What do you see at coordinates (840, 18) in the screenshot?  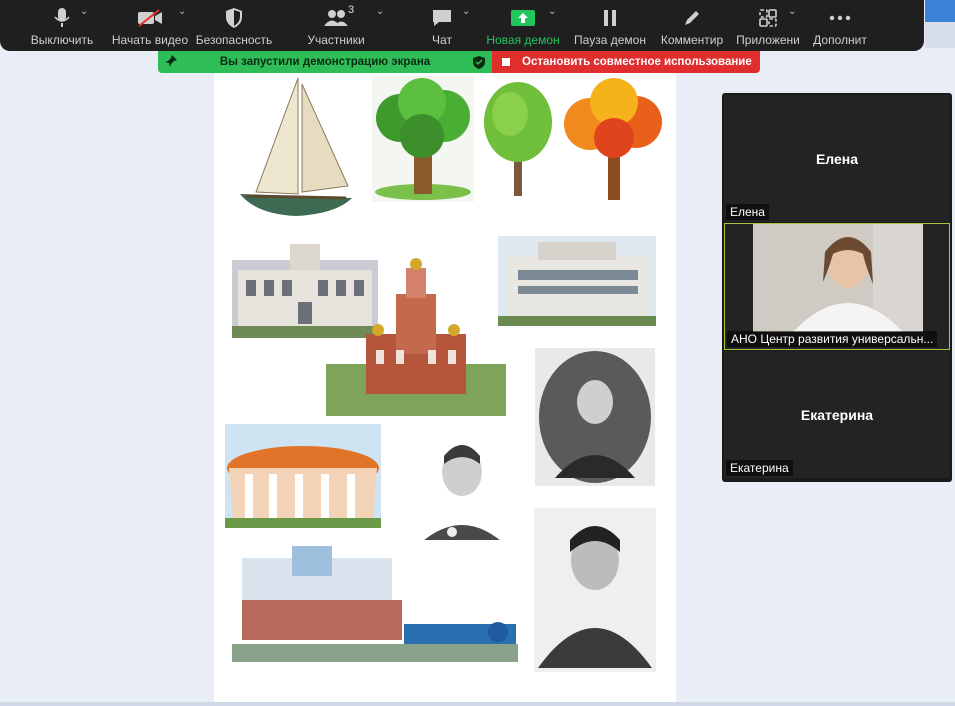 I see `more-icon` at bounding box center [840, 18].